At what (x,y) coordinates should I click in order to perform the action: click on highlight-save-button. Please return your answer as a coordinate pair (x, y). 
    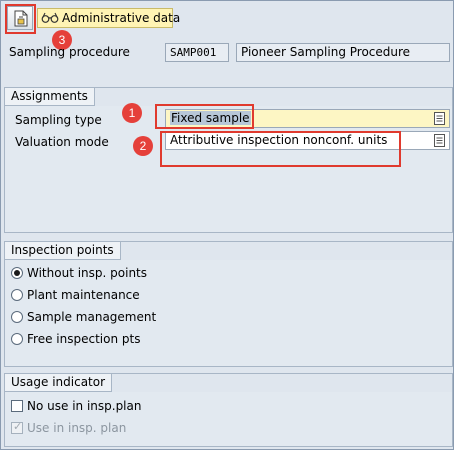
    Looking at the image, I should click on (20, 19).